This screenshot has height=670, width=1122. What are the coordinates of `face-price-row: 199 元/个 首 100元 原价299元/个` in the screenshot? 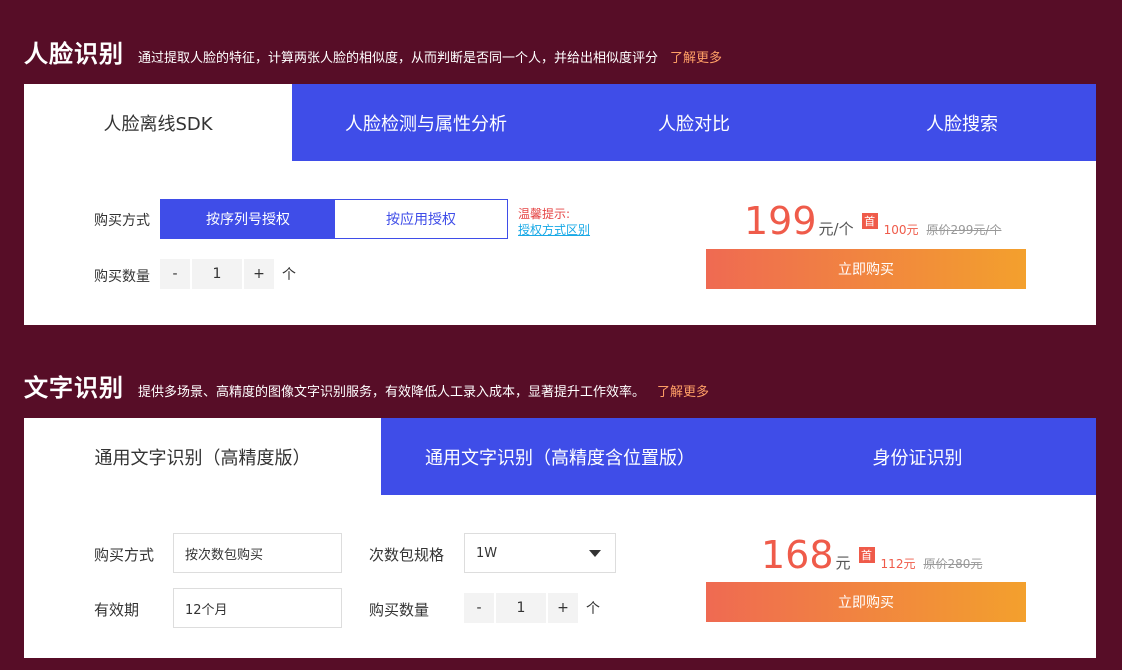 It's located at (872, 221).